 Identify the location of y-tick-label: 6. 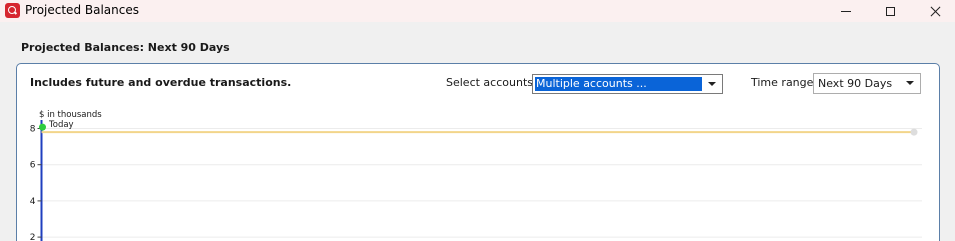
(33, 166).